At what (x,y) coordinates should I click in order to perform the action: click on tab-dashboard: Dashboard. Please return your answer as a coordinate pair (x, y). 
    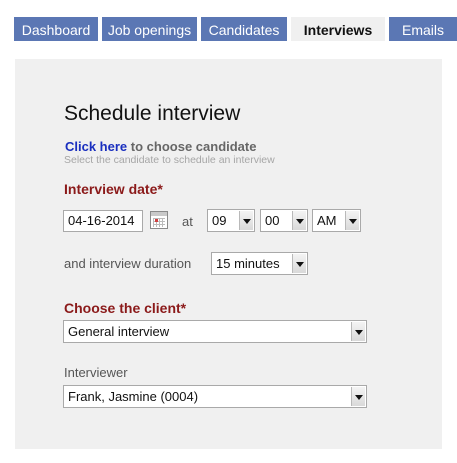
    Looking at the image, I should click on (56, 29).